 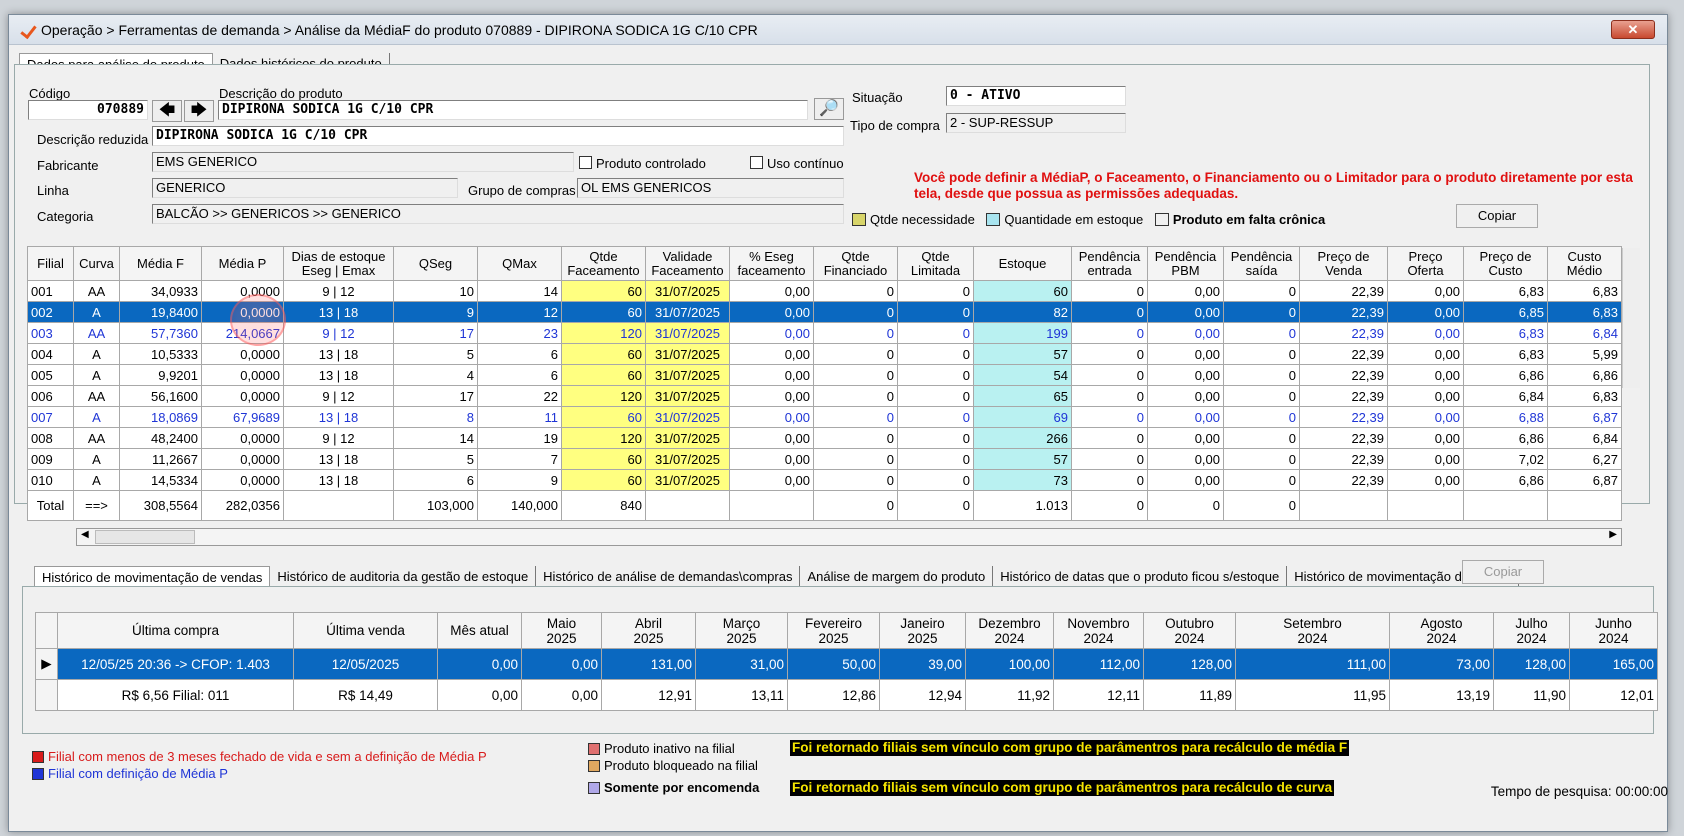 I want to click on history-tab: Histórico de movimentação de vendas, so click(x=152, y=577).